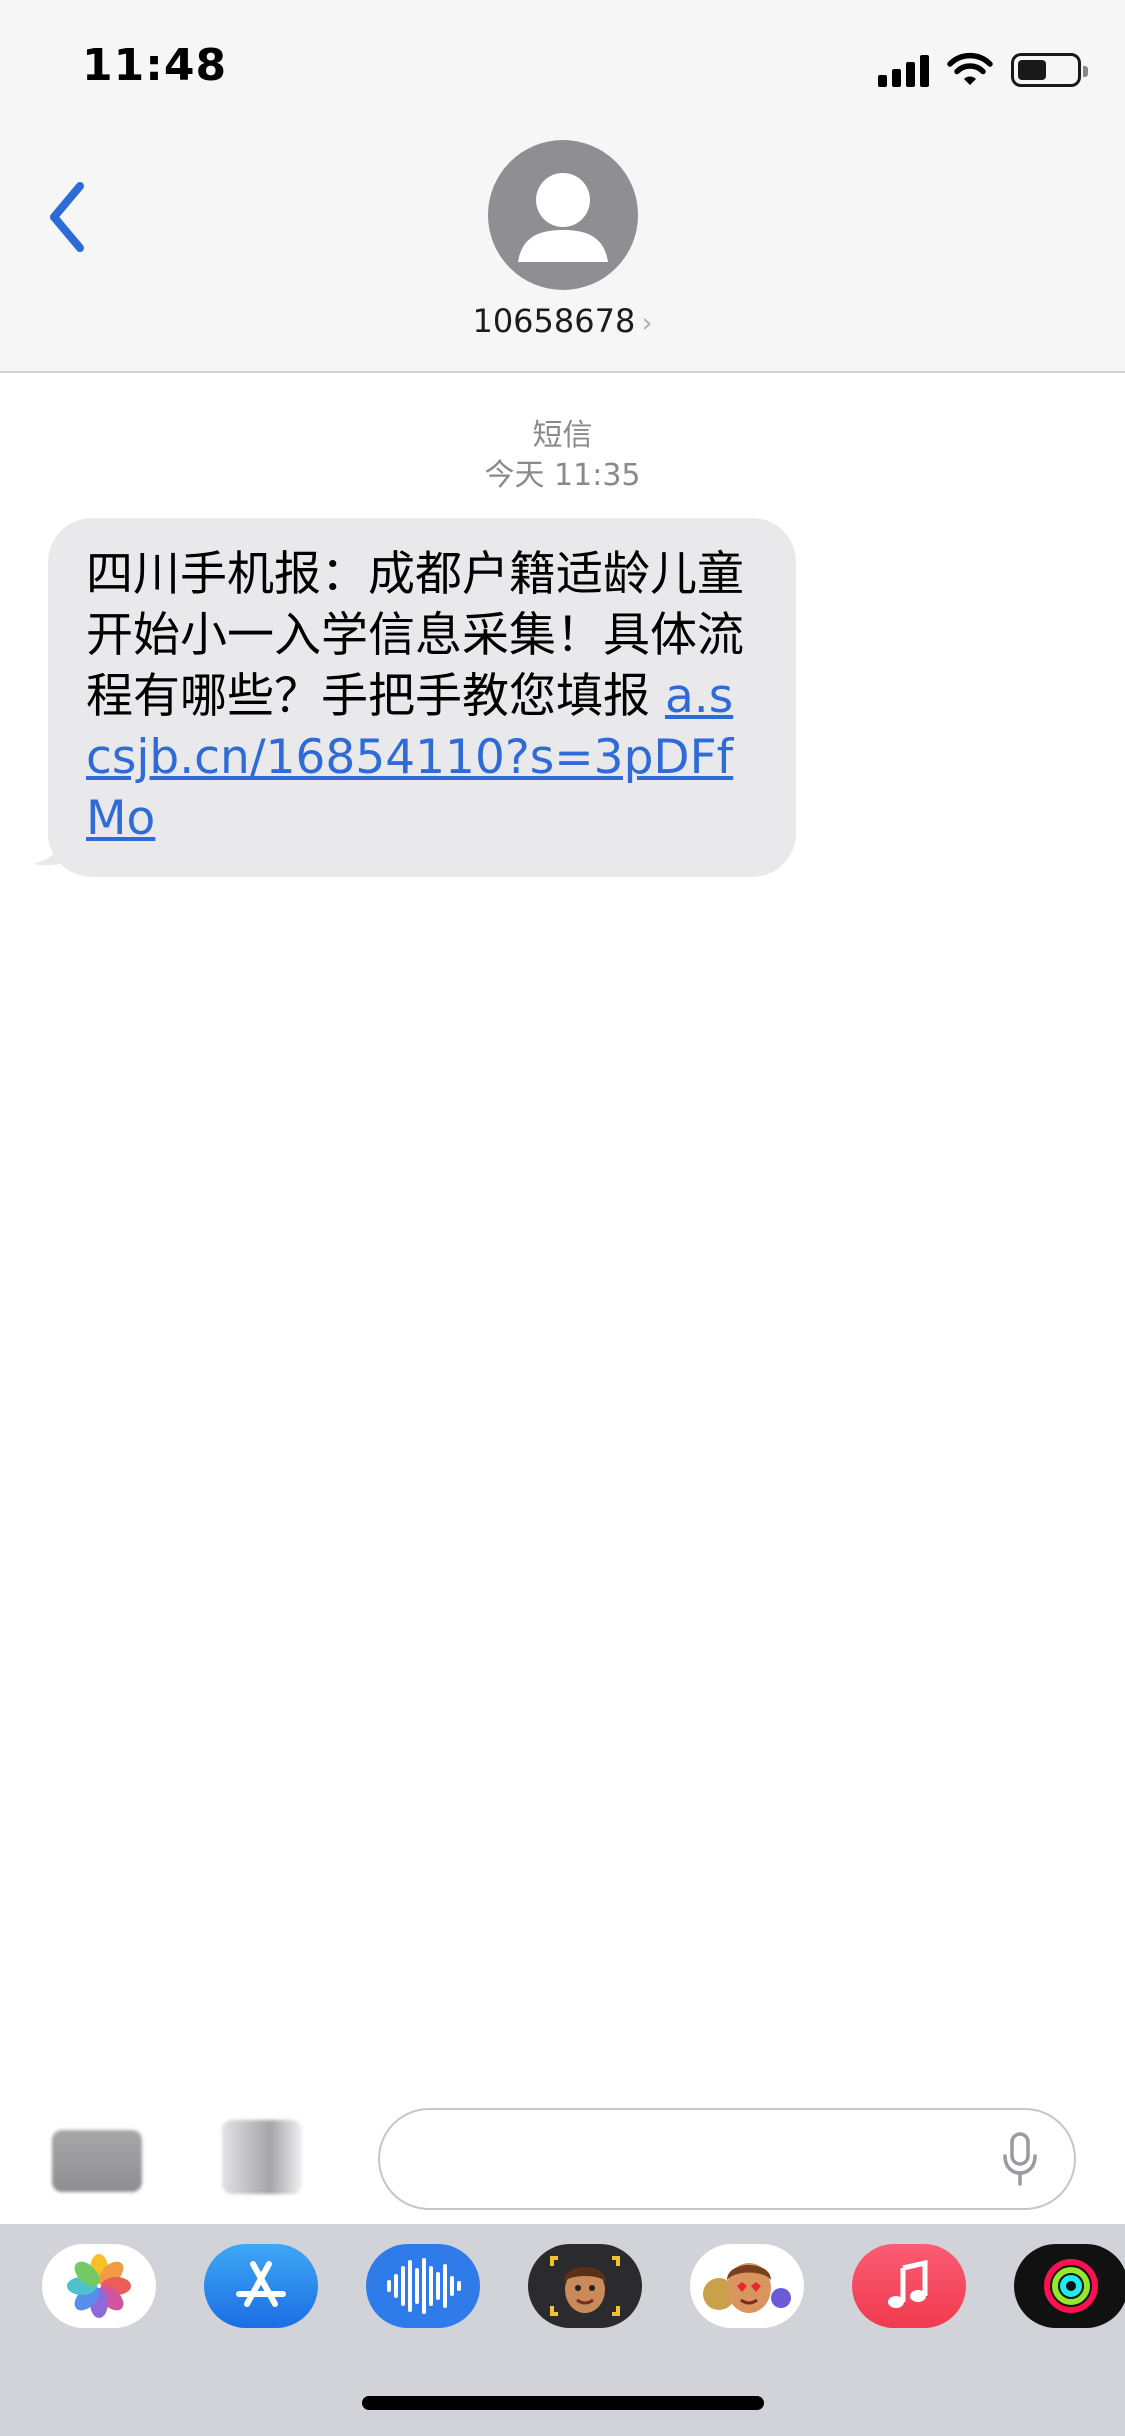 This screenshot has width=1125, height=2436. What do you see at coordinates (562, 435) in the screenshot?
I see `service-label: 短信` at bounding box center [562, 435].